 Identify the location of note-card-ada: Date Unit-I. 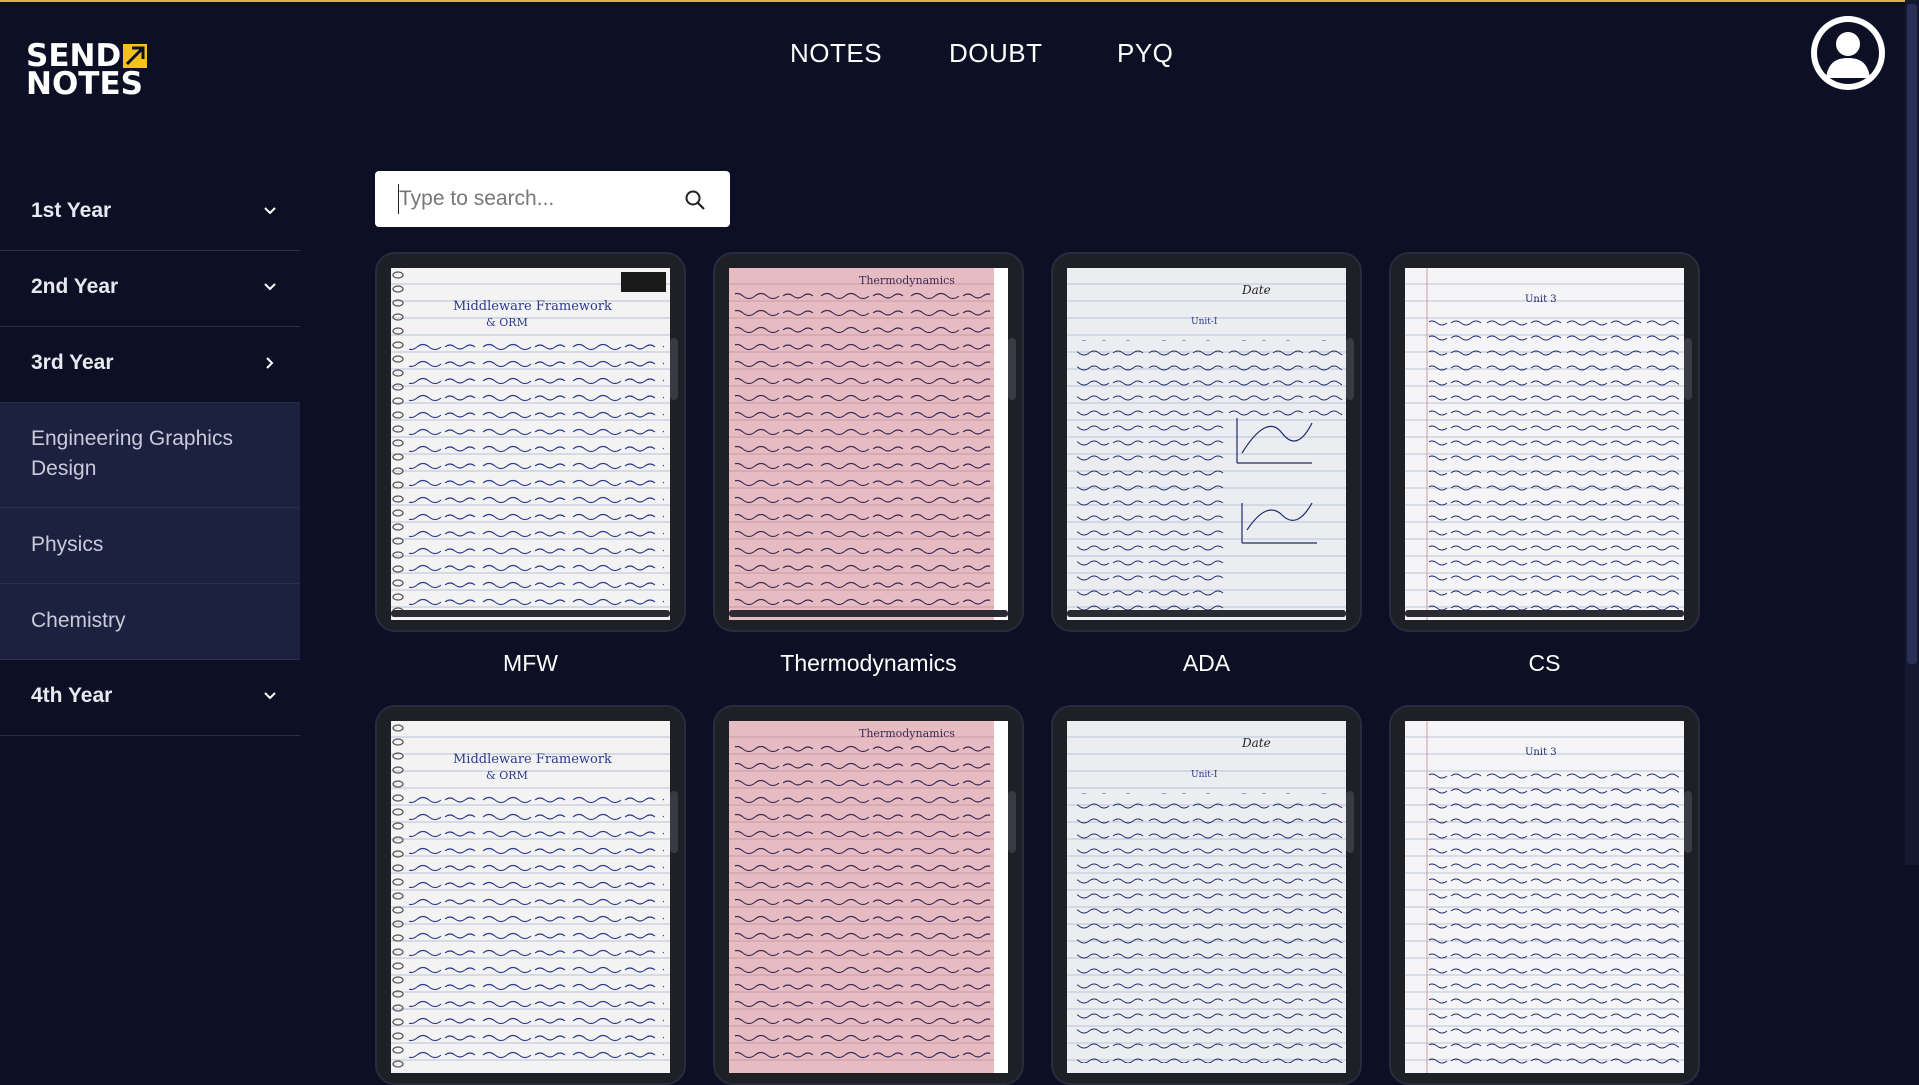
(1206, 442).